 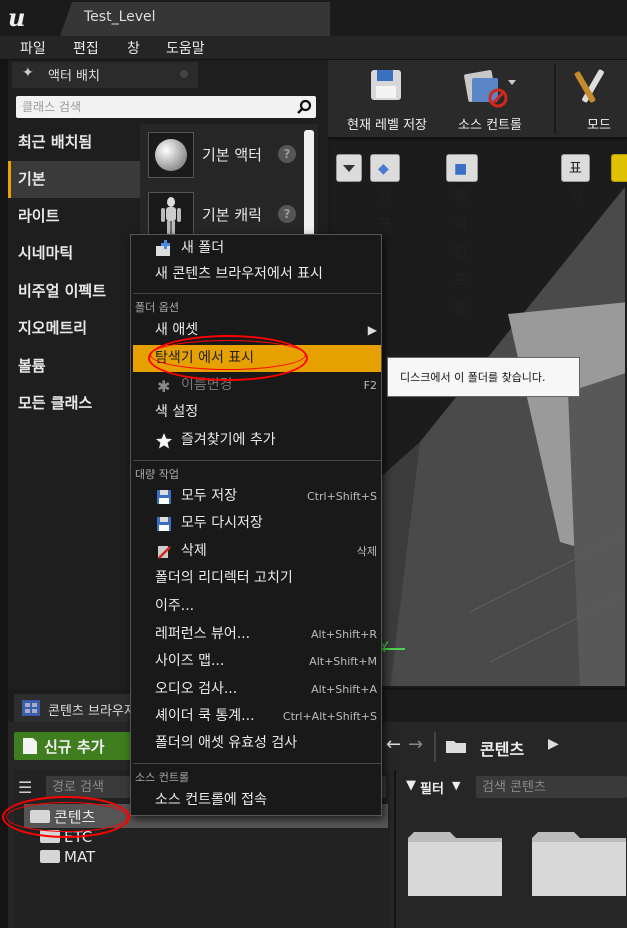 What do you see at coordinates (67, 858) in the screenshot?
I see `tree-item-mat: MAT` at bounding box center [67, 858].